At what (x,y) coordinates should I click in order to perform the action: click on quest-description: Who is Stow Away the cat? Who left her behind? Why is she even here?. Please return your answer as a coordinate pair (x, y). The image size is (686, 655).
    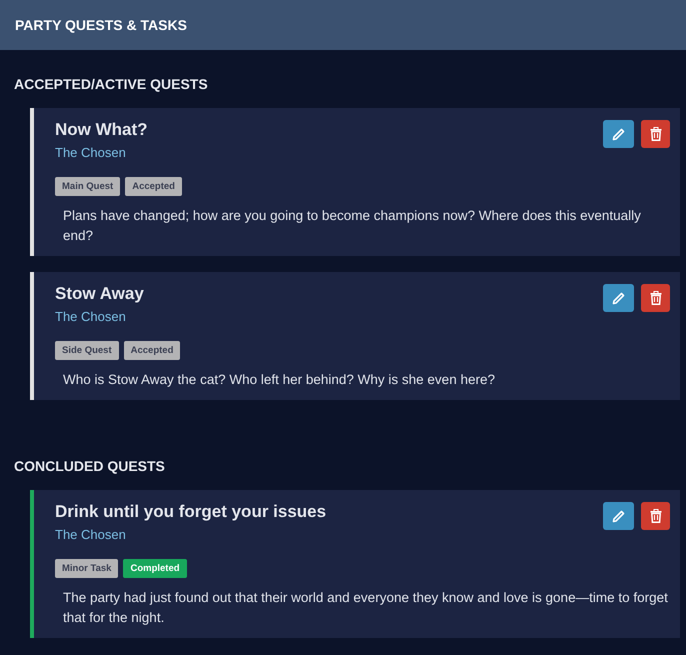
    Looking at the image, I should click on (279, 380).